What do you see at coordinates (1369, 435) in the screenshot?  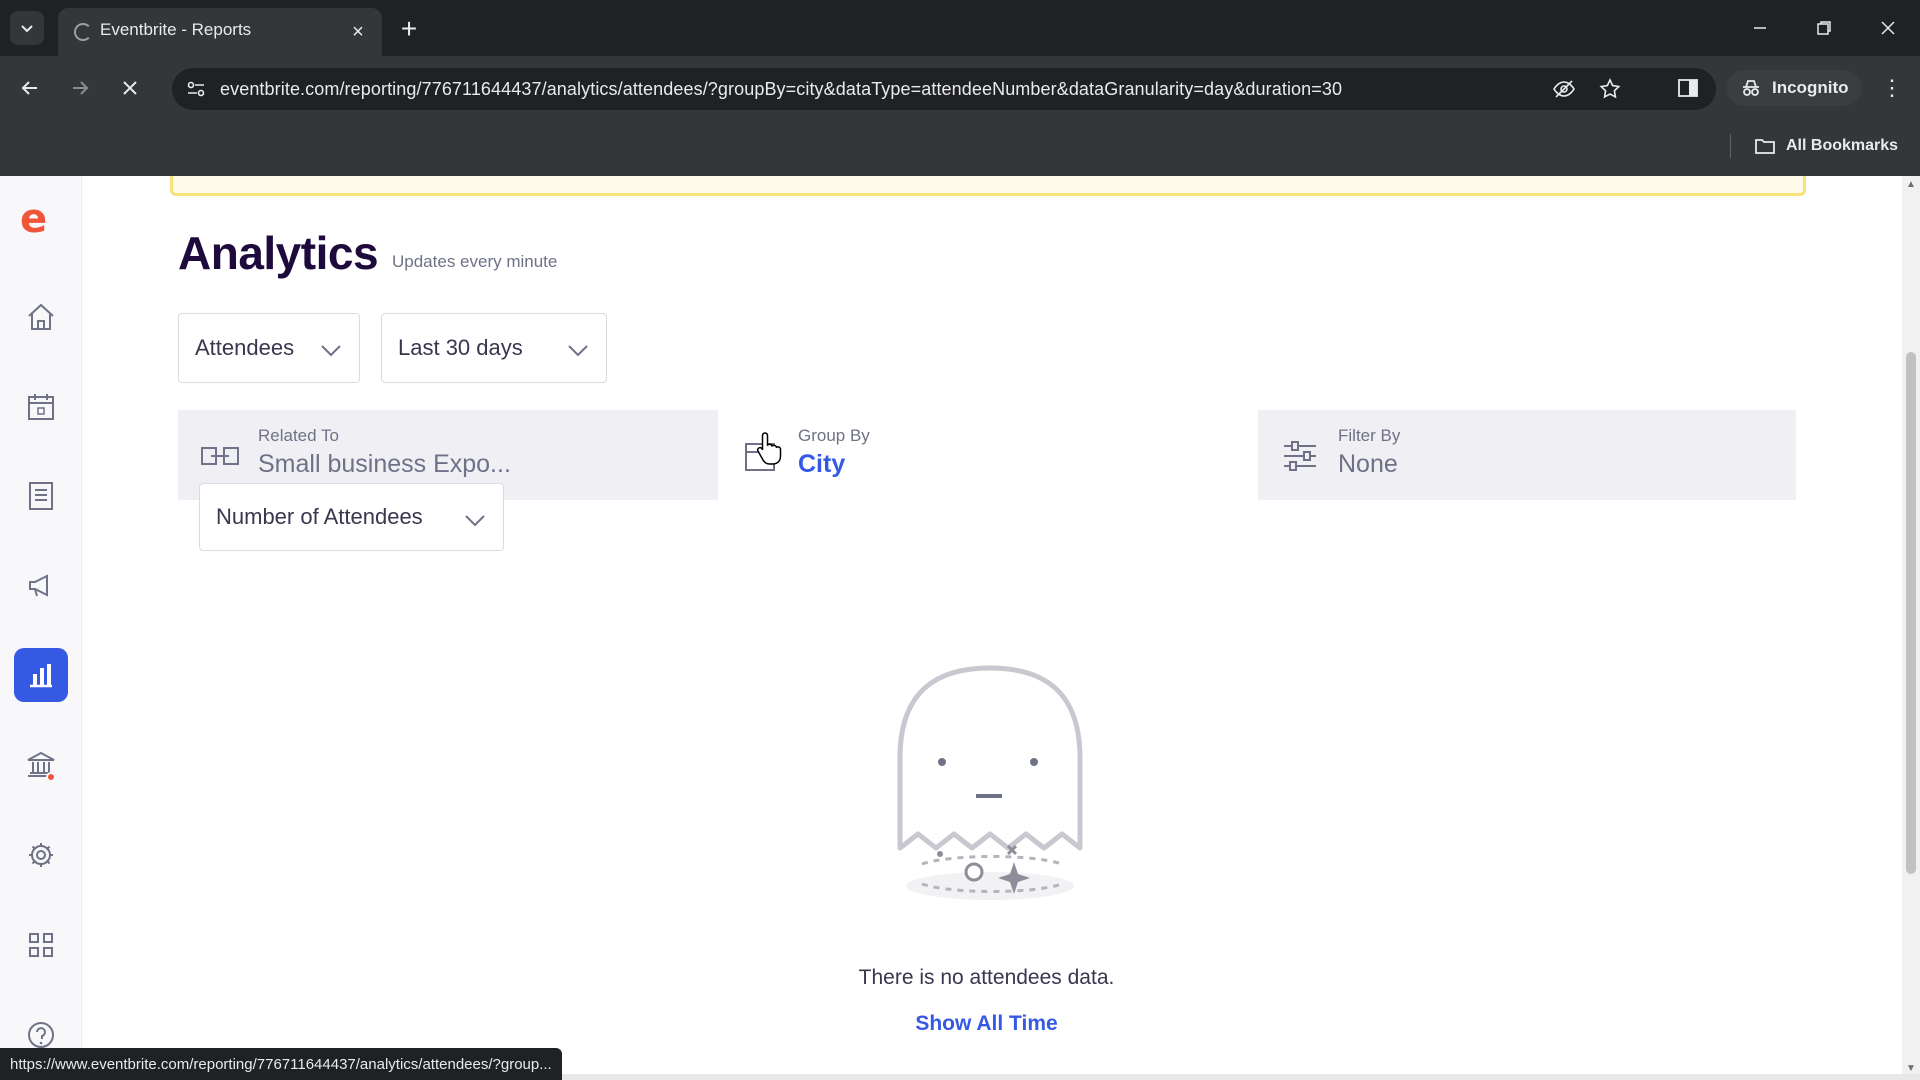 I see `filter-by-label: Filter By` at bounding box center [1369, 435].